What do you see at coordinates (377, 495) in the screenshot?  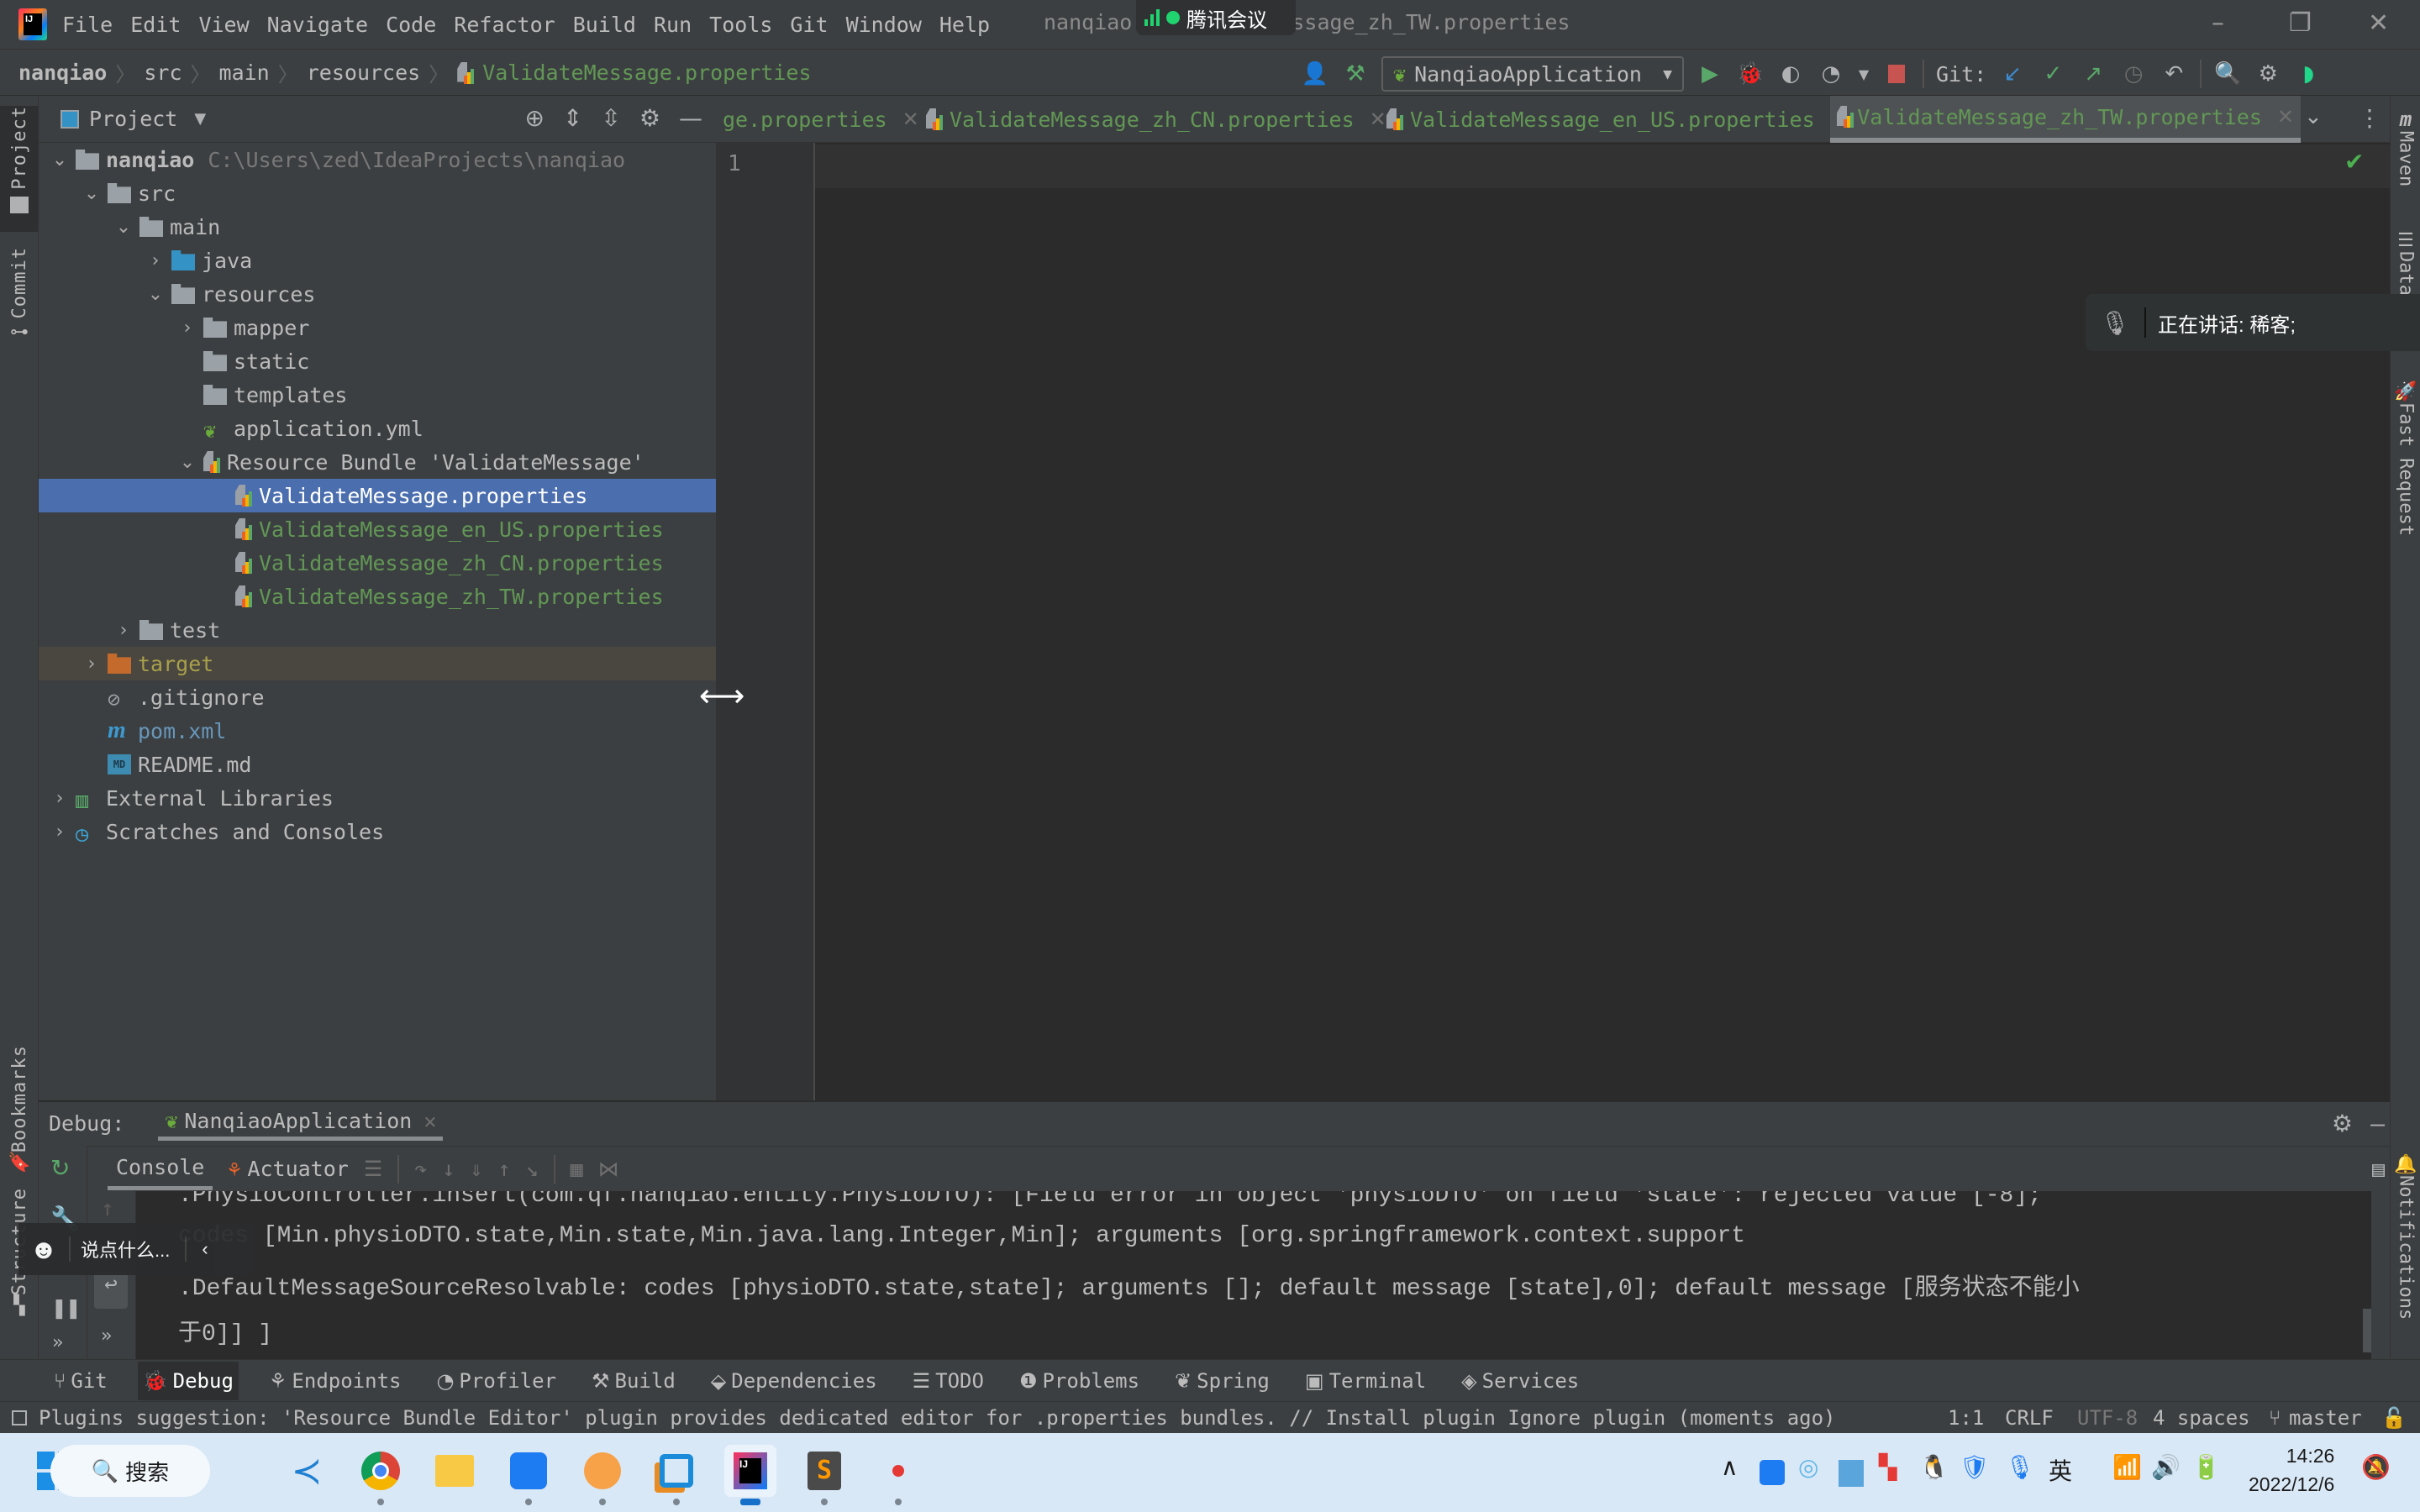 I see `tree-item: ValidateMessage.properties` at bounding box center [377, 495].